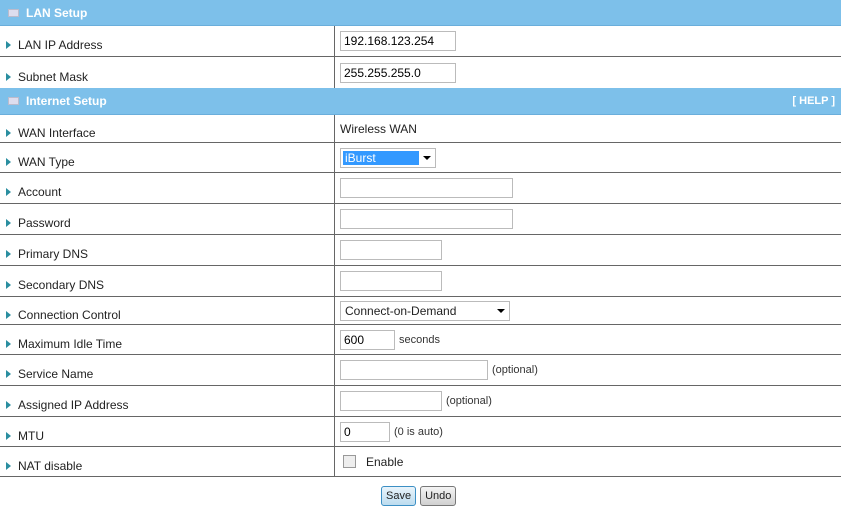  Describe the element at coordinates (420, 129) in the screenshot. I see `wan-interface-row: WAN Interface Wireless WAN` at that location.